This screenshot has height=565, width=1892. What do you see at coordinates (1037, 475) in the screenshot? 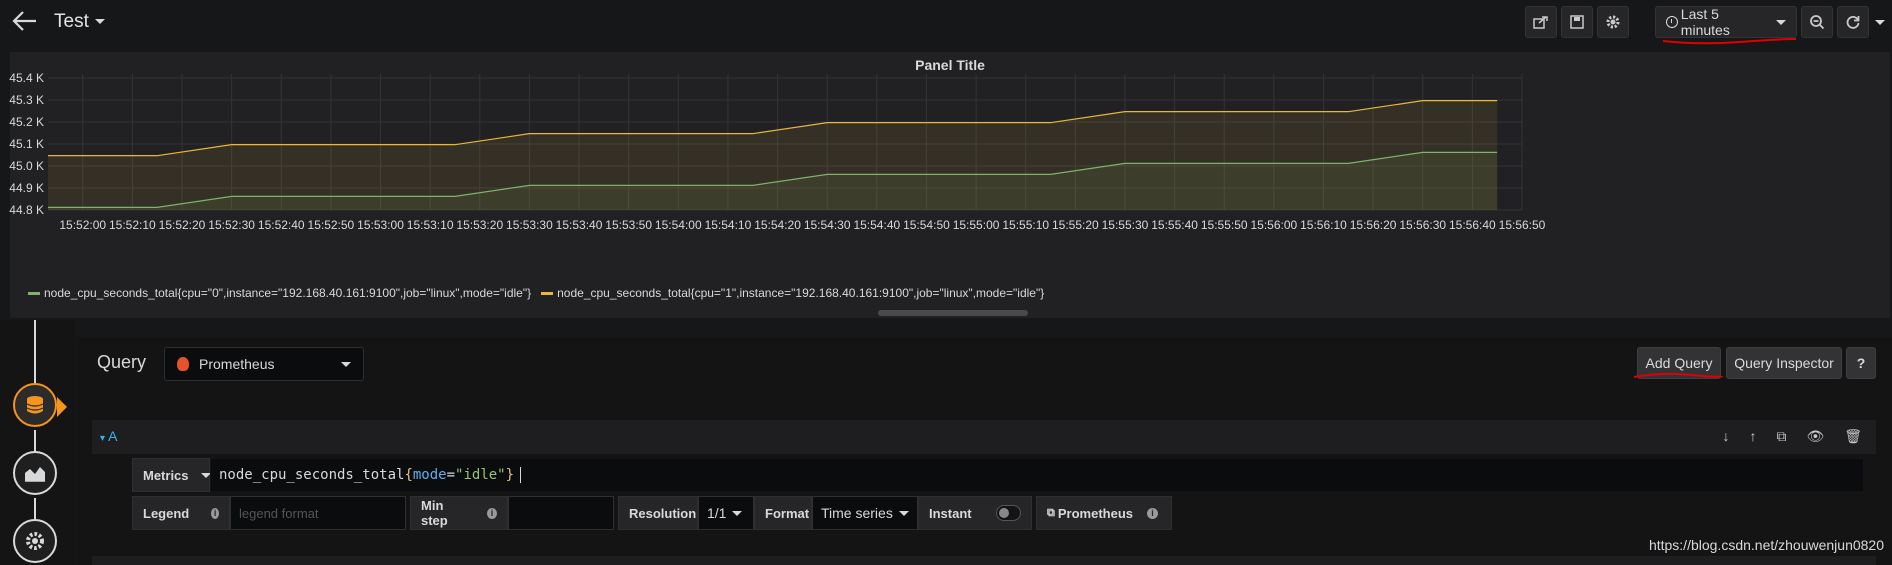
I see `metrics-query-input: node_cpu_seconds_total{mode = "idle"}` at bounding box center [1037, 475].